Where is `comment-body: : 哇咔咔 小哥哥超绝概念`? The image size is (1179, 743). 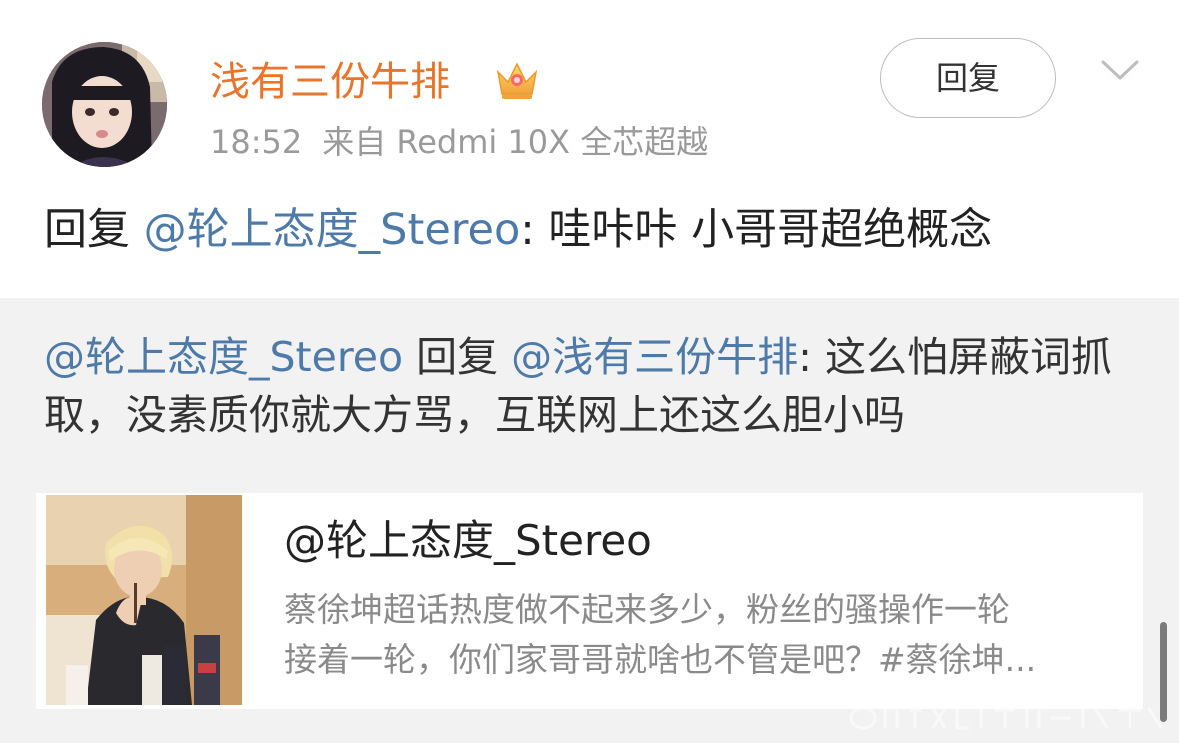
comment-body: : 哇咔咔 小哥哥超绝概念 is located at coordinates (756, 230).